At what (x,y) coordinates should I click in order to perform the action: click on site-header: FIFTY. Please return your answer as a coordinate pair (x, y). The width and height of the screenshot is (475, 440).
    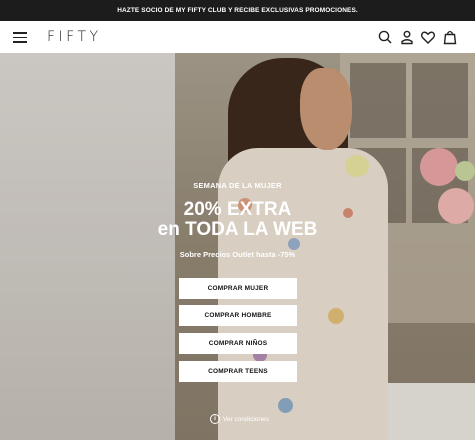
    Looking at the image, I should click on (237, 37).